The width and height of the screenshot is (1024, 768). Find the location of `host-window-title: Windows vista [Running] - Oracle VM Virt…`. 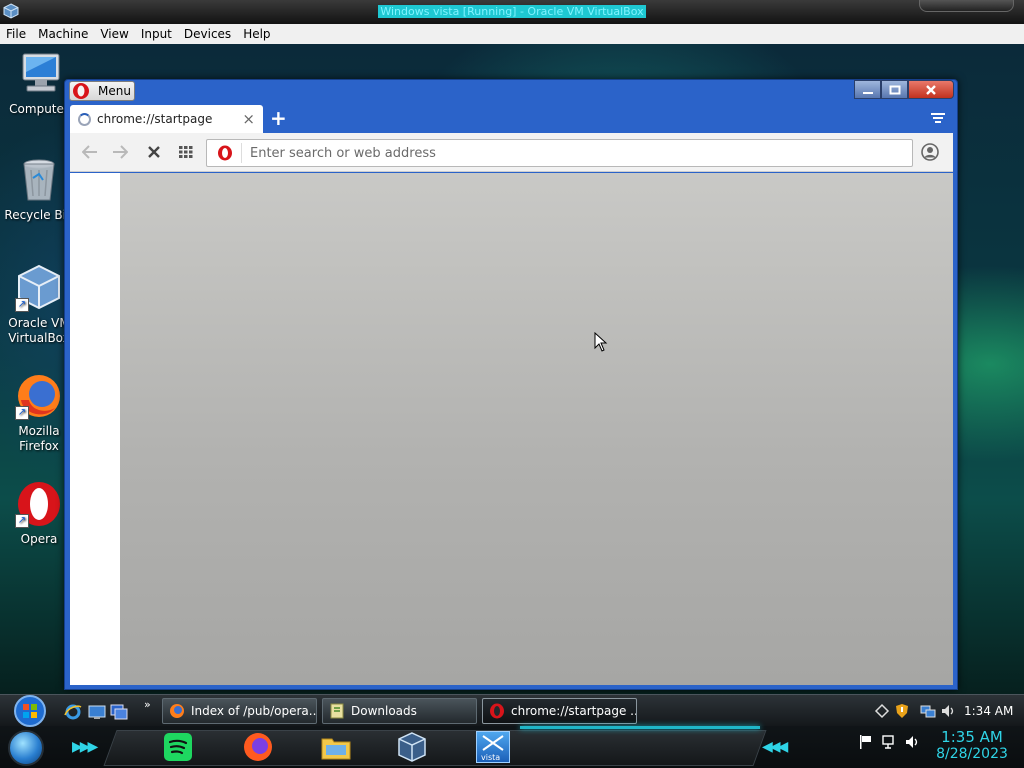

host-window-title: Windows vista [Running] - Oracle VM Virt… is located at coordinates (512, 11).